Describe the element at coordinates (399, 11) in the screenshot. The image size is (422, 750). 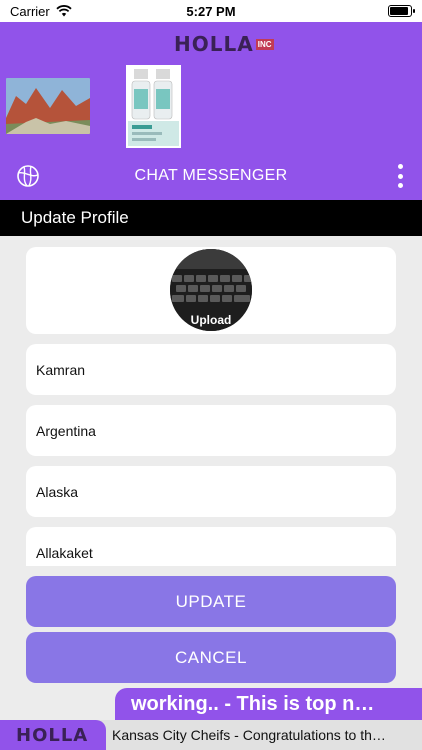
I see `battery-fill` at that location.